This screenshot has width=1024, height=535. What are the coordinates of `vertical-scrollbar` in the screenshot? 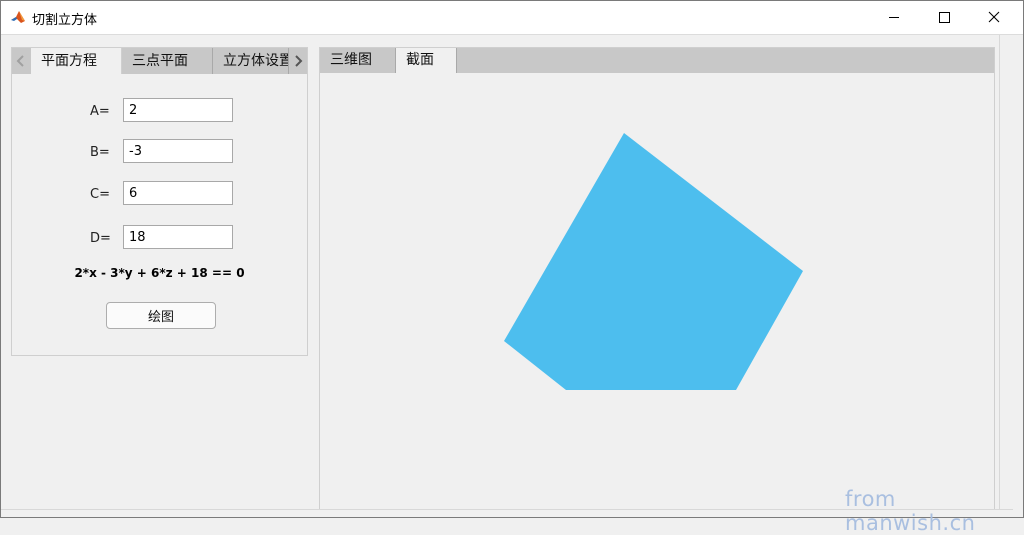 It's located at (1006, 272).